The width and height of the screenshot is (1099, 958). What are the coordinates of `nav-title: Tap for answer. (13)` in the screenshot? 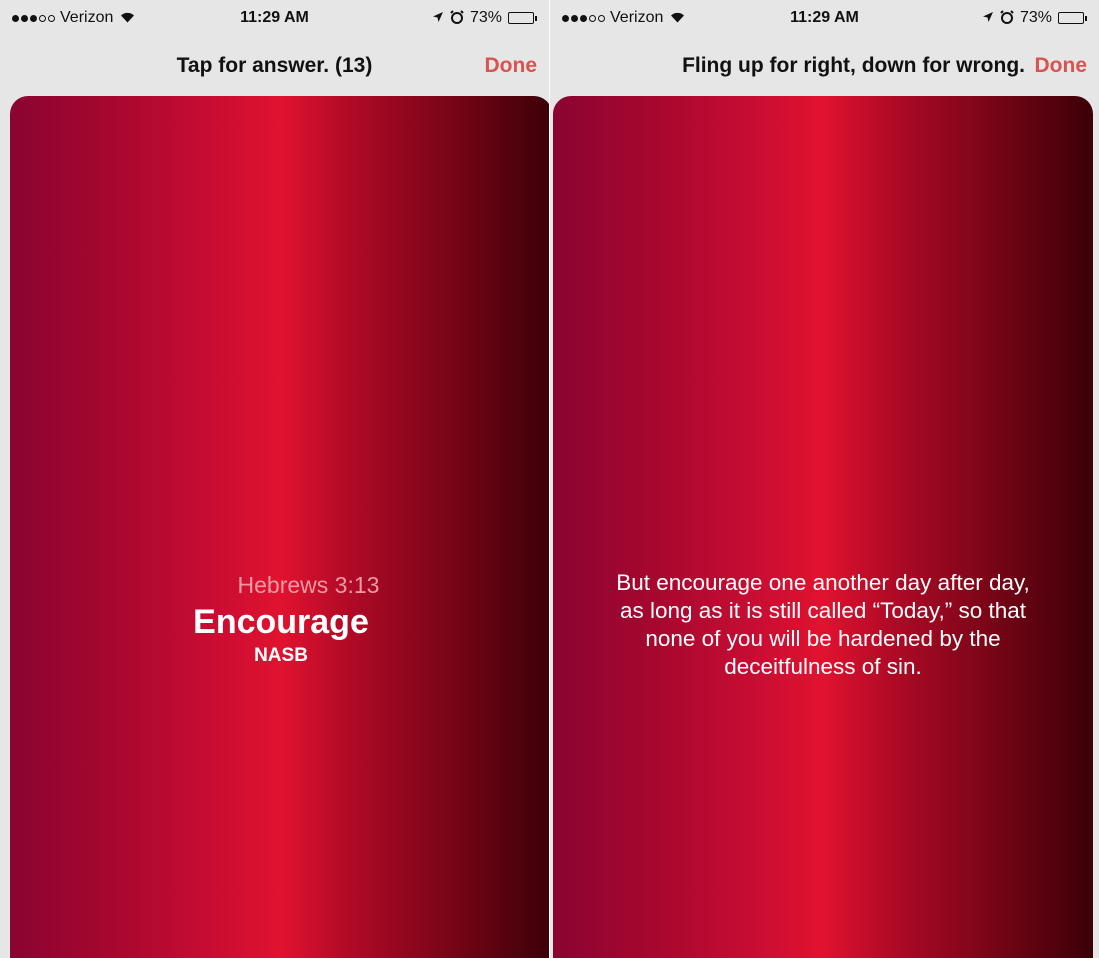 It's located at (274, 65).